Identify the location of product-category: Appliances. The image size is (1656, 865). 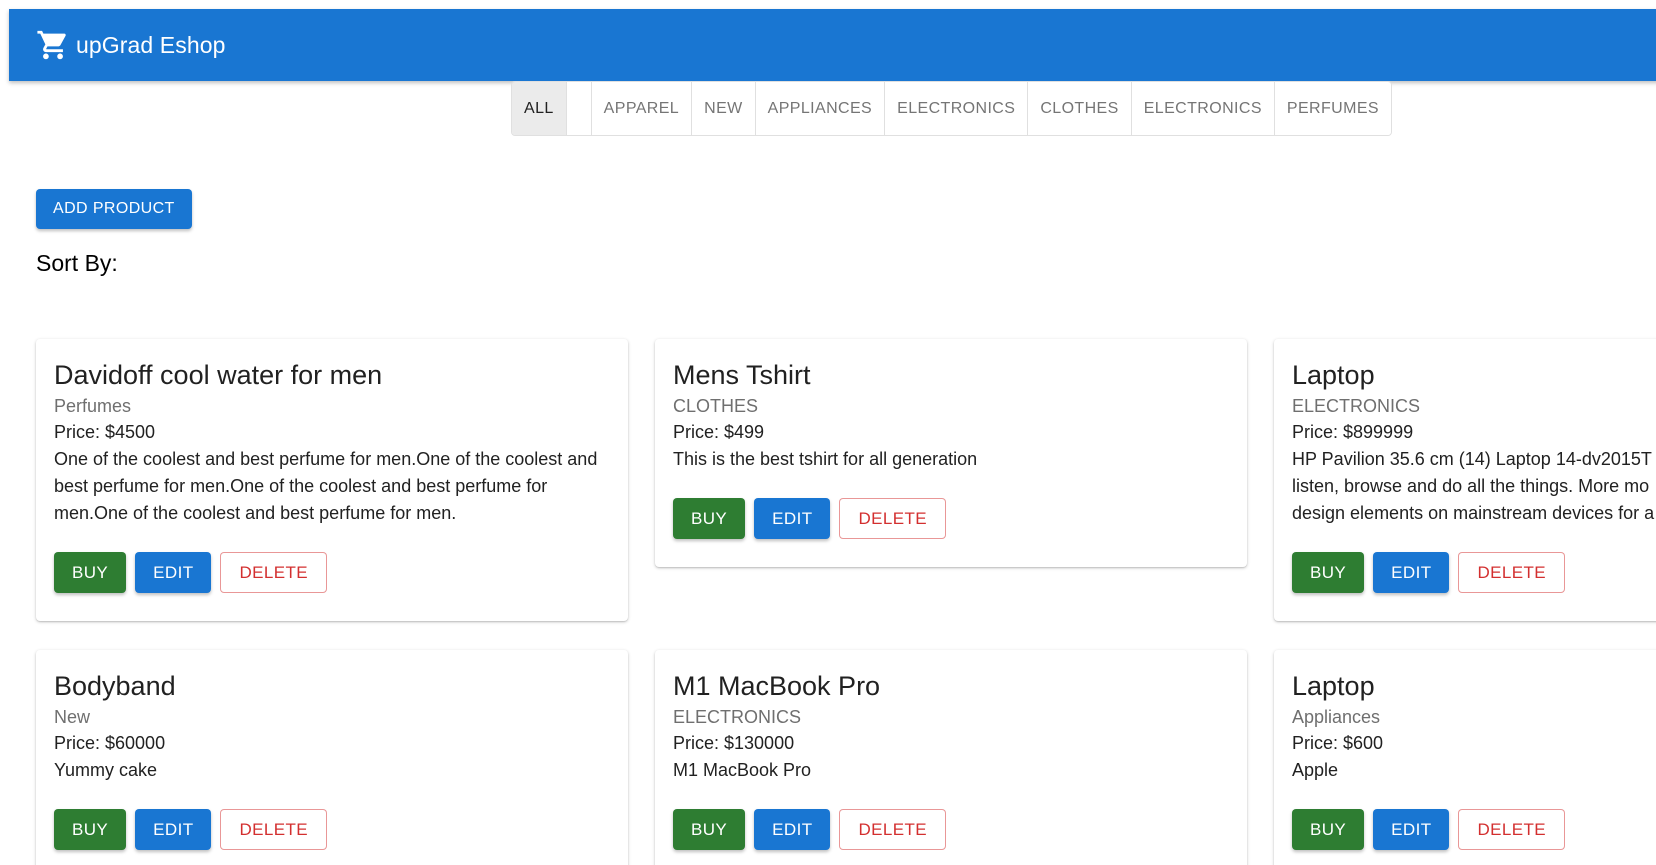
(1336, 717).